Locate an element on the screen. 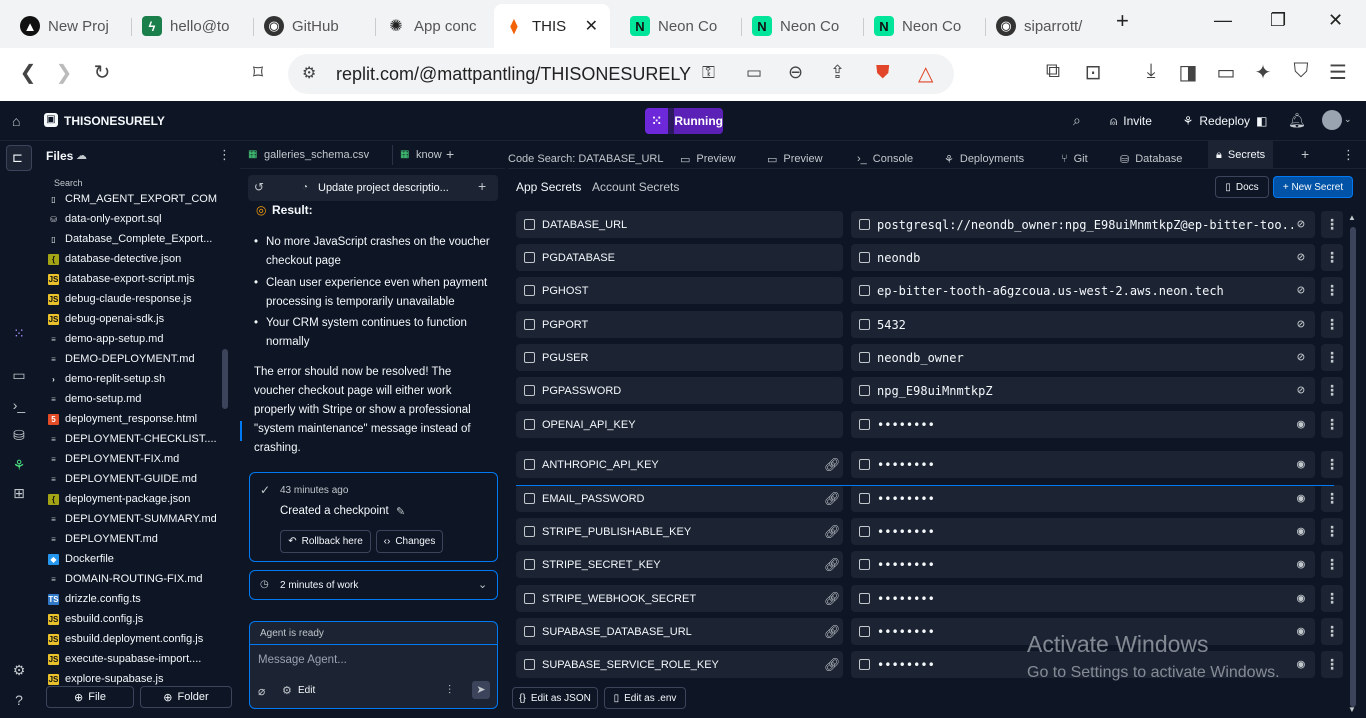 This screenshot has height=718, width=1366. download-icon: ⤓ is located at coordinates (1151, 71).